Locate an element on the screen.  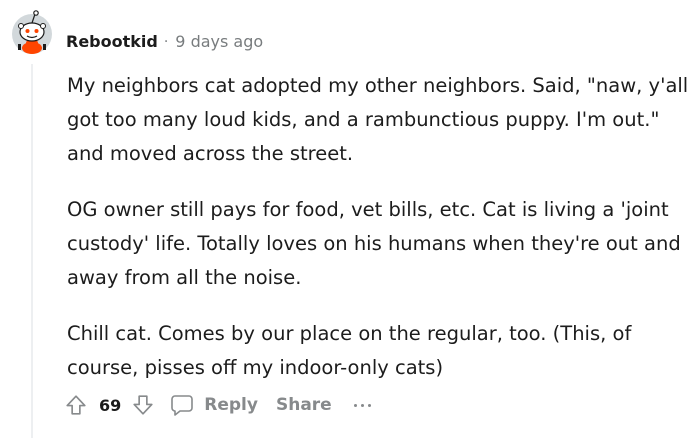
more-options-button is located at coordinates (362, 405).